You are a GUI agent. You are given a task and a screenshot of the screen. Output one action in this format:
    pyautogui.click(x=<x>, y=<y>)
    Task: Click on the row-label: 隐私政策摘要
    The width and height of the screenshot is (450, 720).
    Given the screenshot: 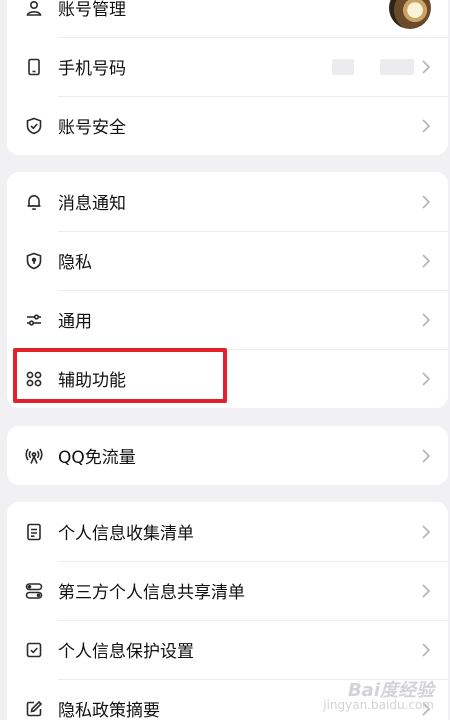 What is the action you would take?
    pyautogui.click(x=109, y=710)
    